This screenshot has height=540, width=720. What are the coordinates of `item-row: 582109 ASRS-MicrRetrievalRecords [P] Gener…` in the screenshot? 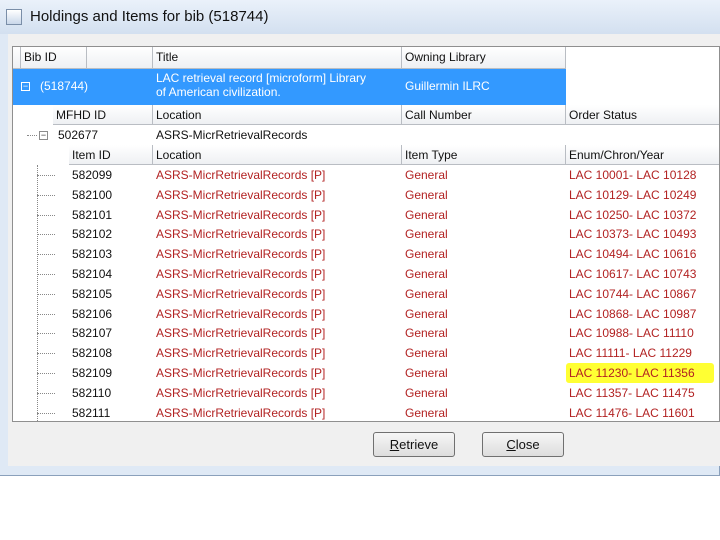 It's located at (366, 373).